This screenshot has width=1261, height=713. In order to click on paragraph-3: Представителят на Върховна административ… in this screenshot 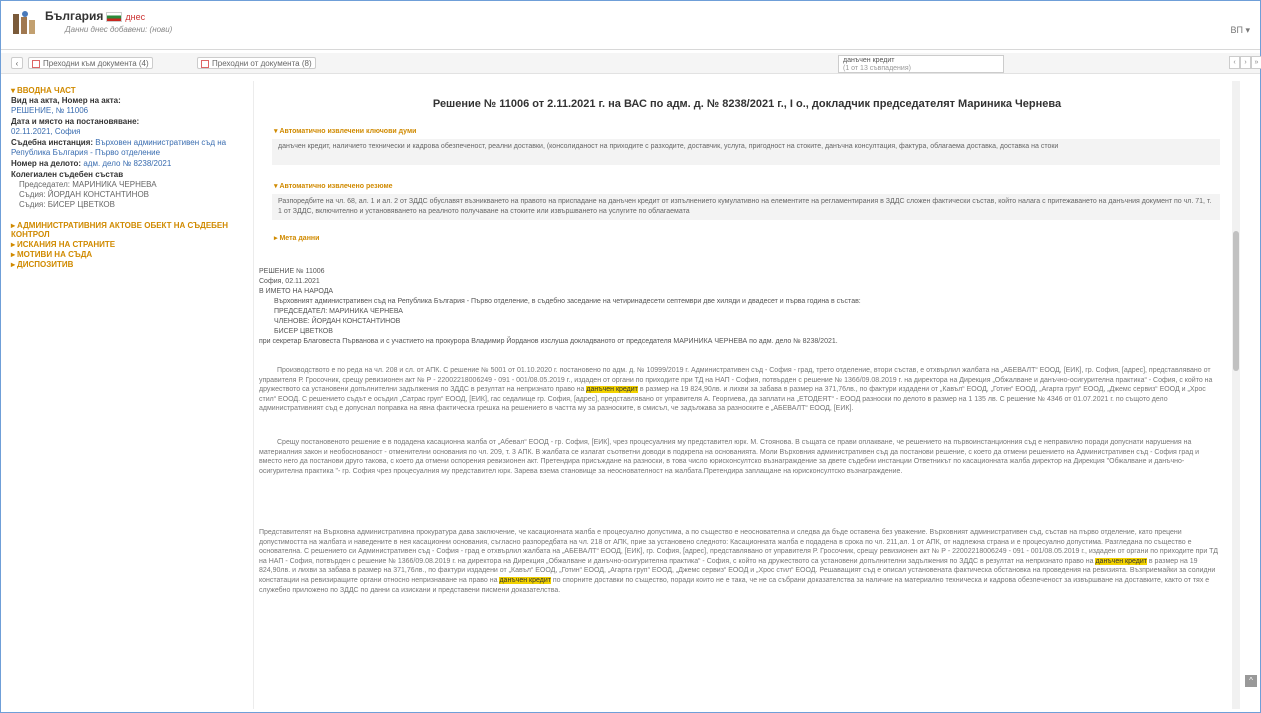, I will do `click(738, 561)`.